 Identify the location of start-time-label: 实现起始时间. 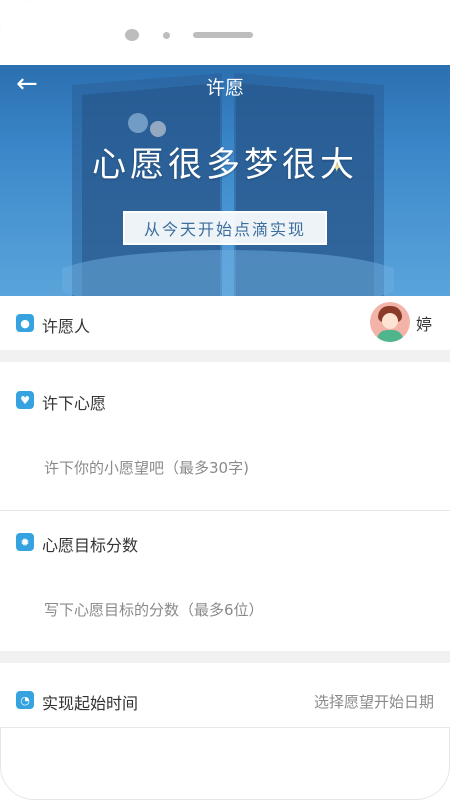
(90, 703).